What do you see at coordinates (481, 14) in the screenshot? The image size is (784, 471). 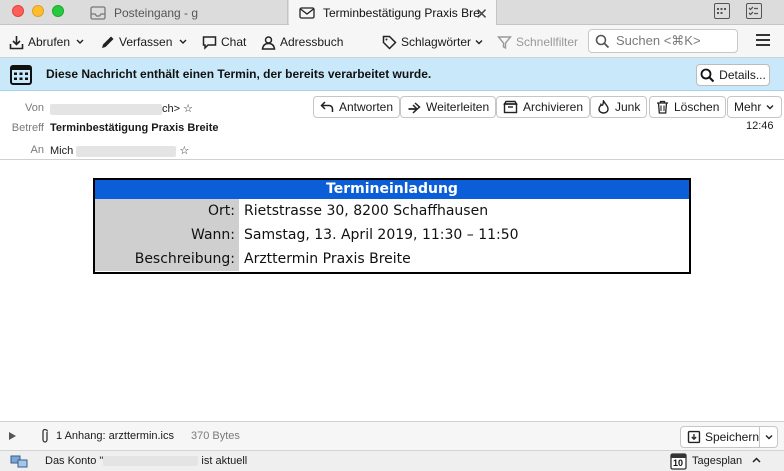 I see `close-tab-icon: ✕` at bounding box center [481, 14].